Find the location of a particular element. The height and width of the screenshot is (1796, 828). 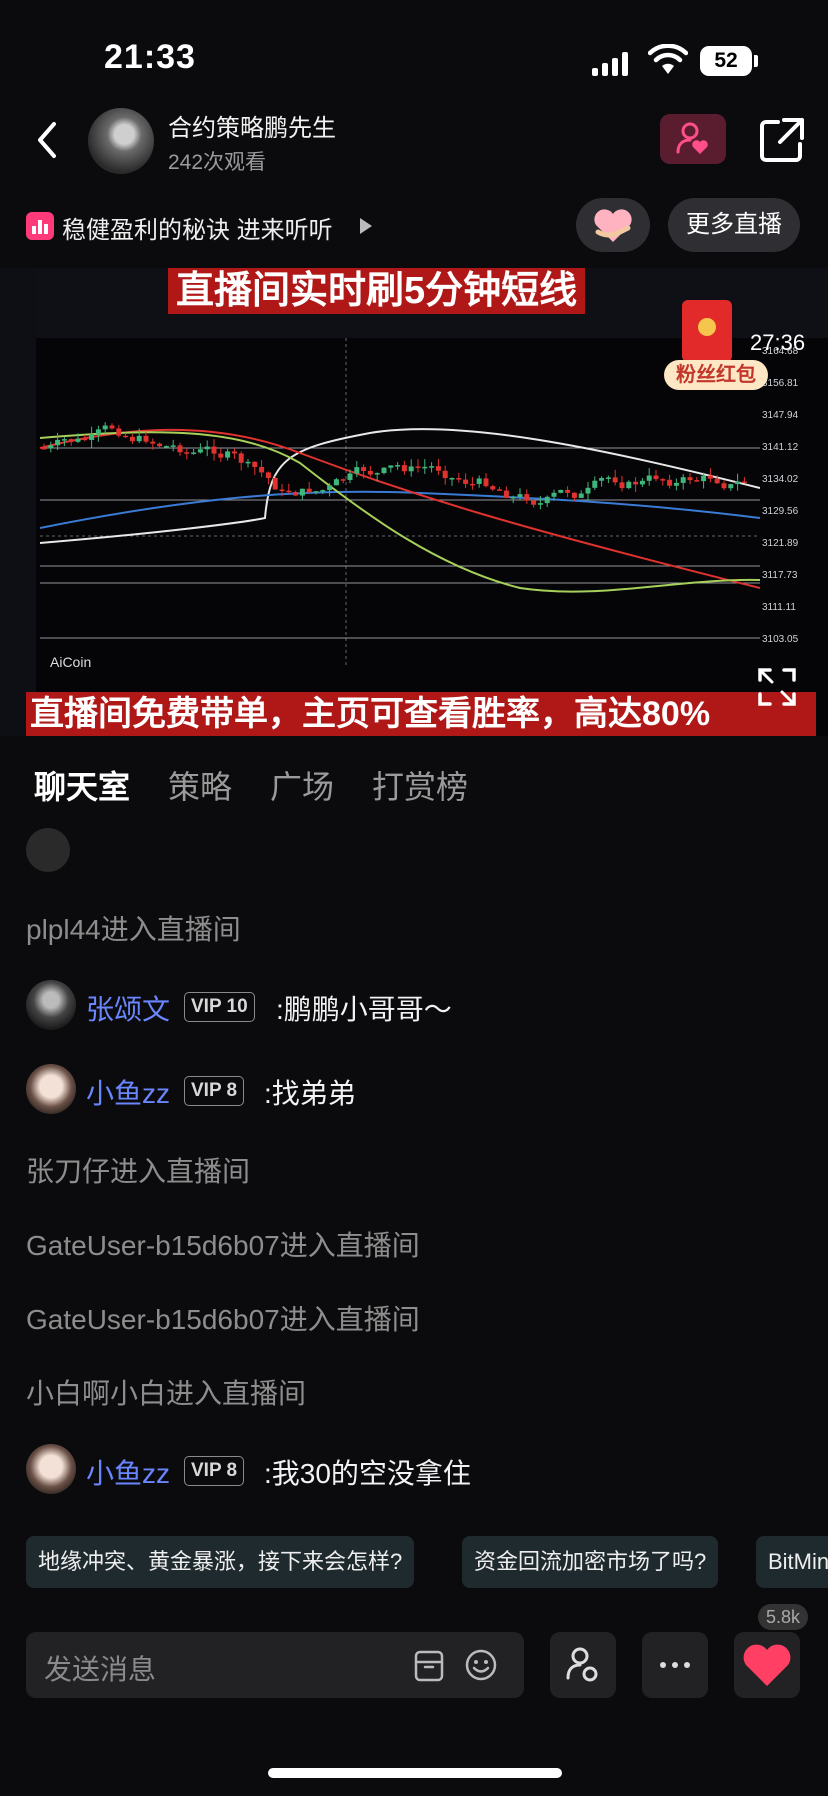

suggestion-chip: 资金回流加密市场了吗? is located at coordinates (590, 1562).